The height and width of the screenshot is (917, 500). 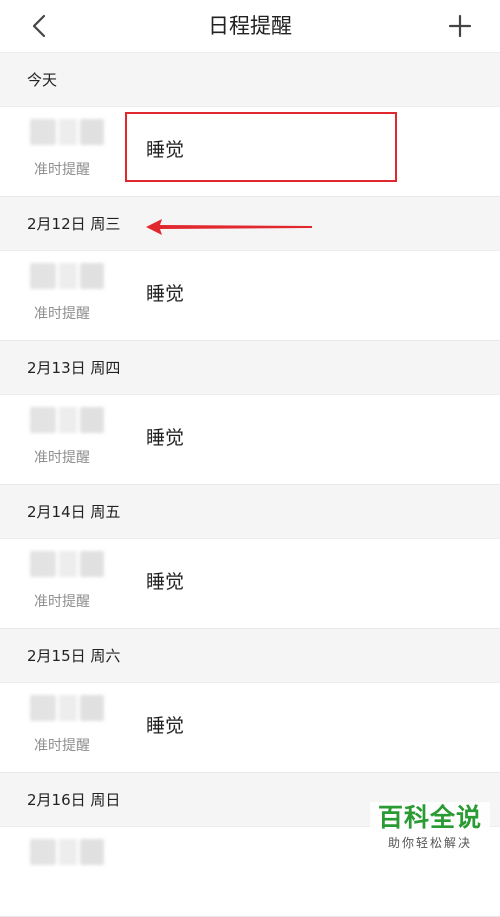 I want to click on chevron-left-icon, so click(x=39, y=26).